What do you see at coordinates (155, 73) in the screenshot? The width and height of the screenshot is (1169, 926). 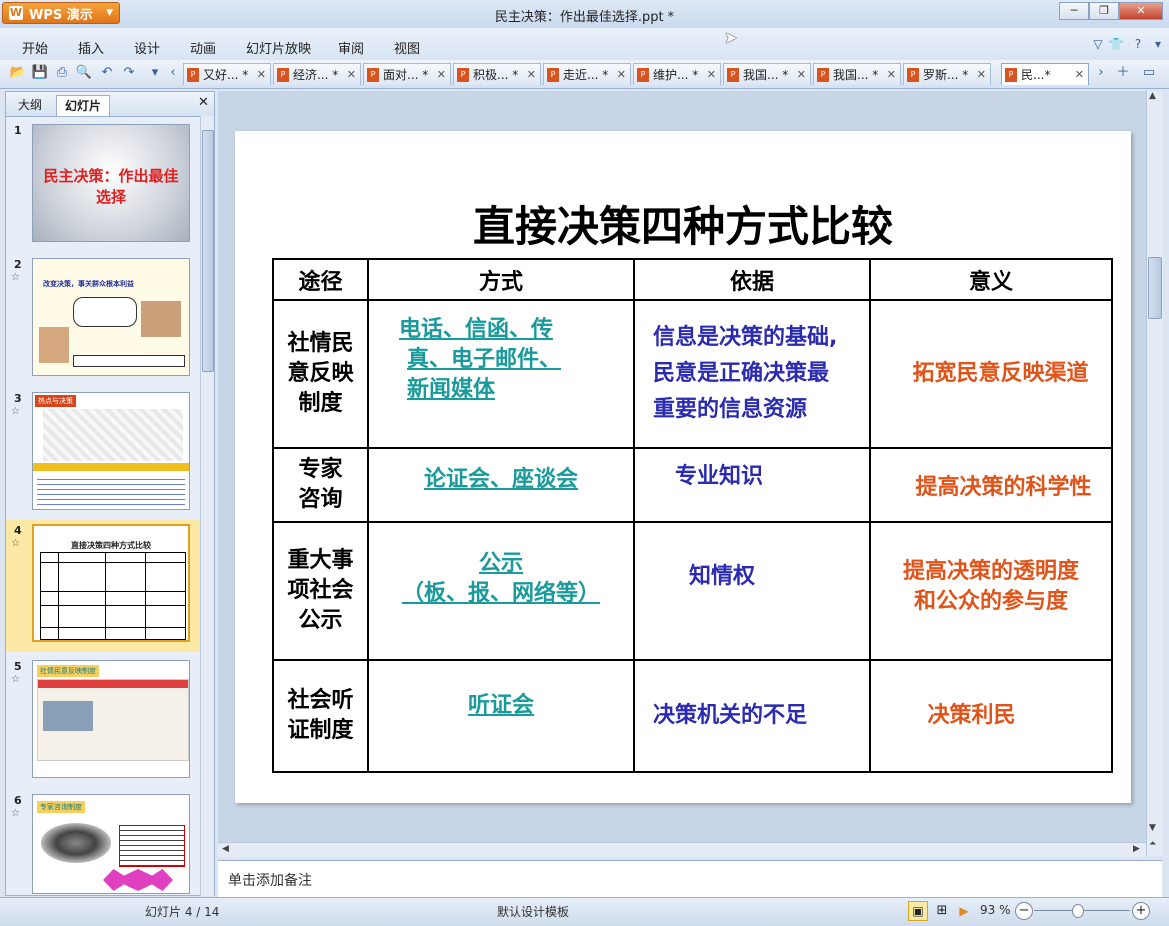 I see `toolbar-more-icon: ▾` at bounding box center [155, 73].